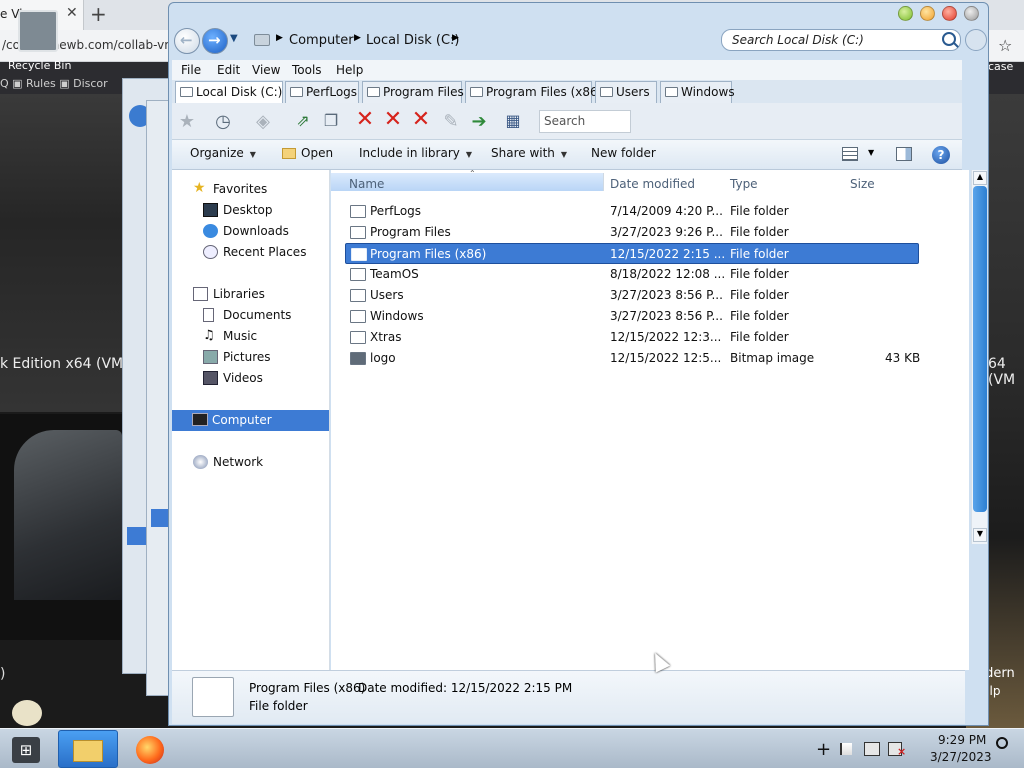 The height and width of the screenshot is (768, 1024). Describe the element at coordinates (38, 31) in the screenshot. I see `recycle-bin-icon` at that location.